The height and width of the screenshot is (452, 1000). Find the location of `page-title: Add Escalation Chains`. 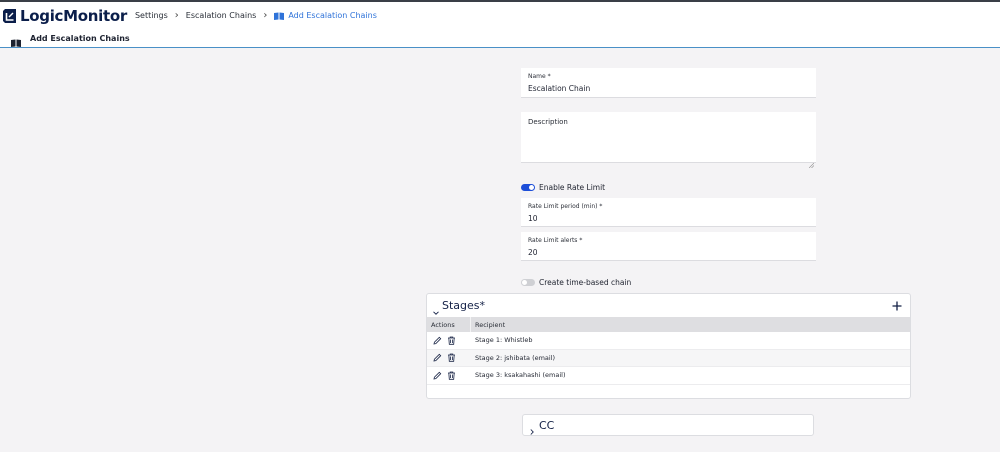

page-title: Add Escalation Chains is located at coordinates (80, 38).